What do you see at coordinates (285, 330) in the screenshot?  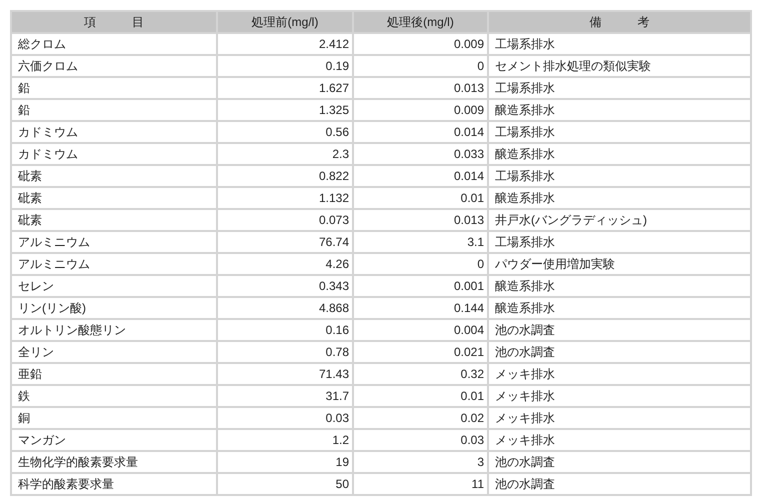 I see `table-cell: 0.16` at bounding box center [285, 330].